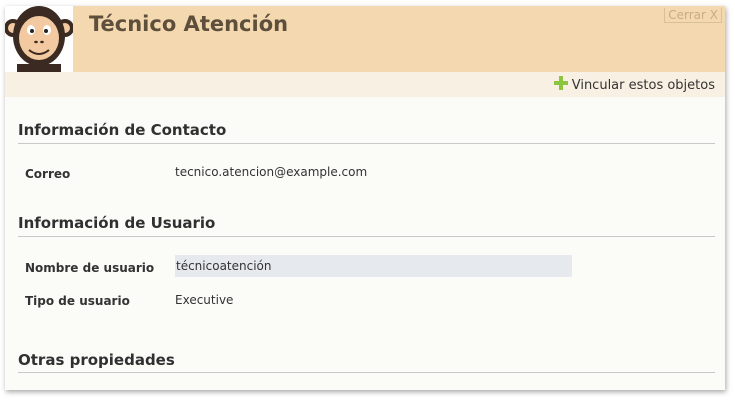 The width and height of the screenshot is (735, 400). I want to click on panel-toolbar: Vincular estos objetos, so click(365, 84).